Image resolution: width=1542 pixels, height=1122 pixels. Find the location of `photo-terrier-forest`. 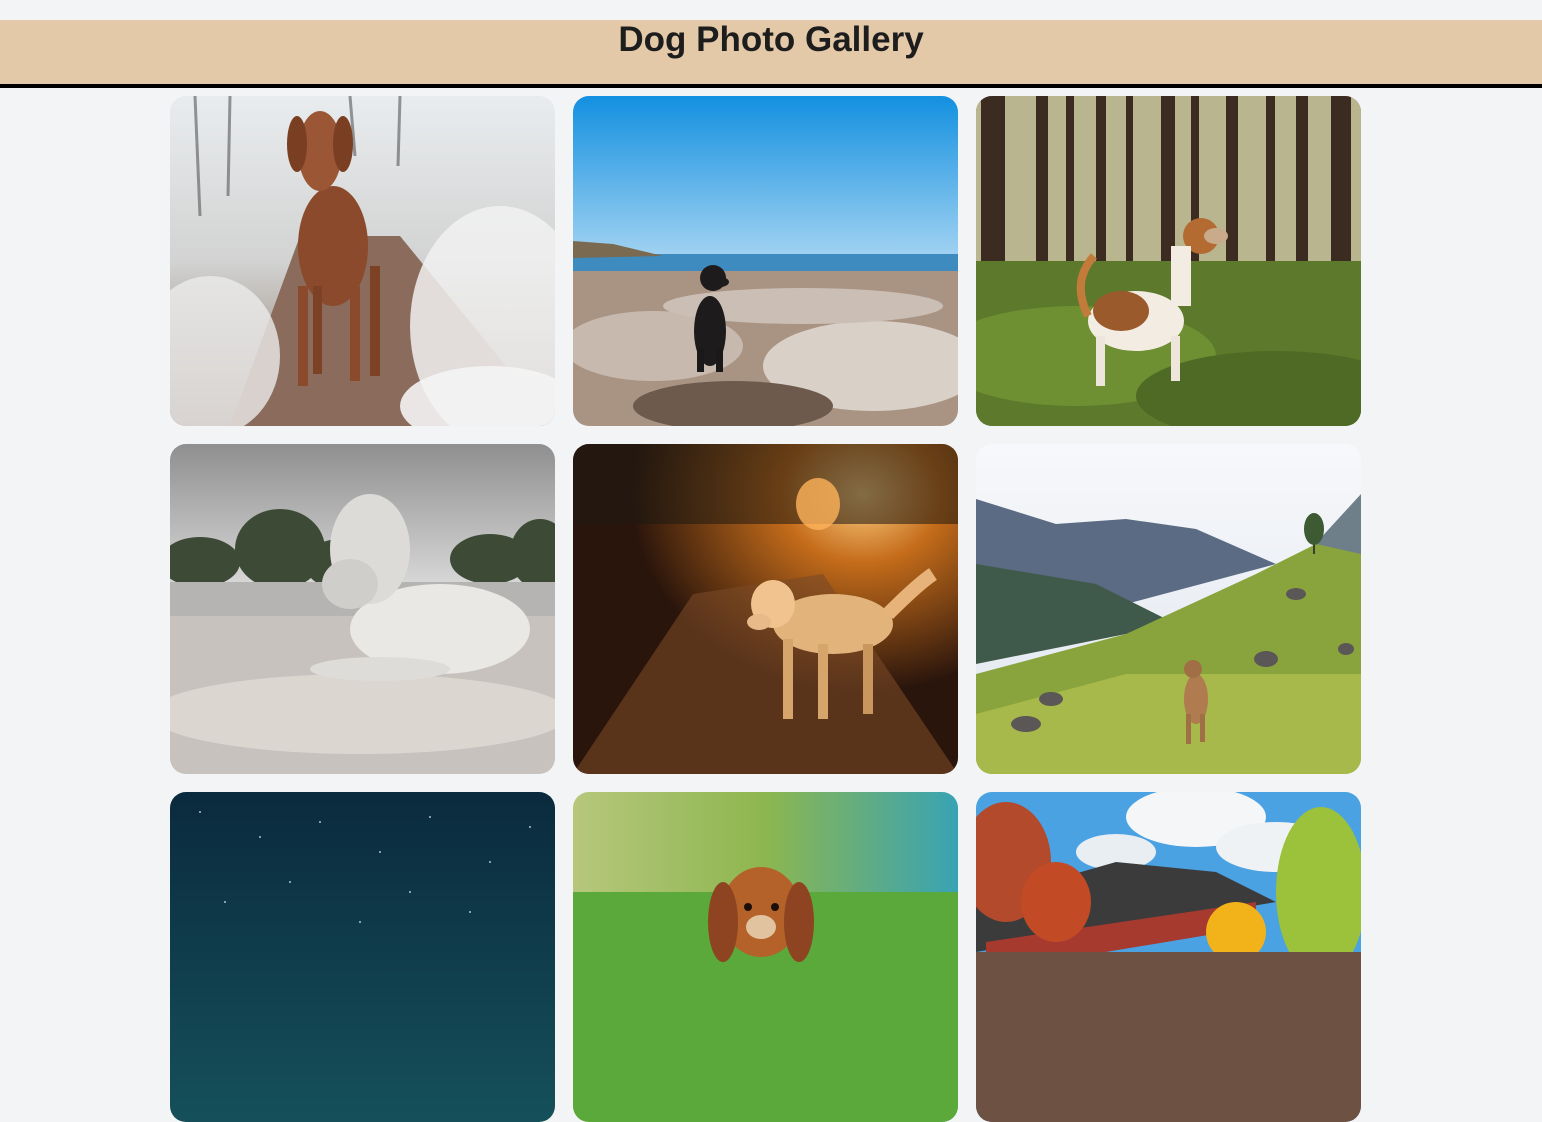

photo-terrier-forest is located at coordinates (1168, 261).